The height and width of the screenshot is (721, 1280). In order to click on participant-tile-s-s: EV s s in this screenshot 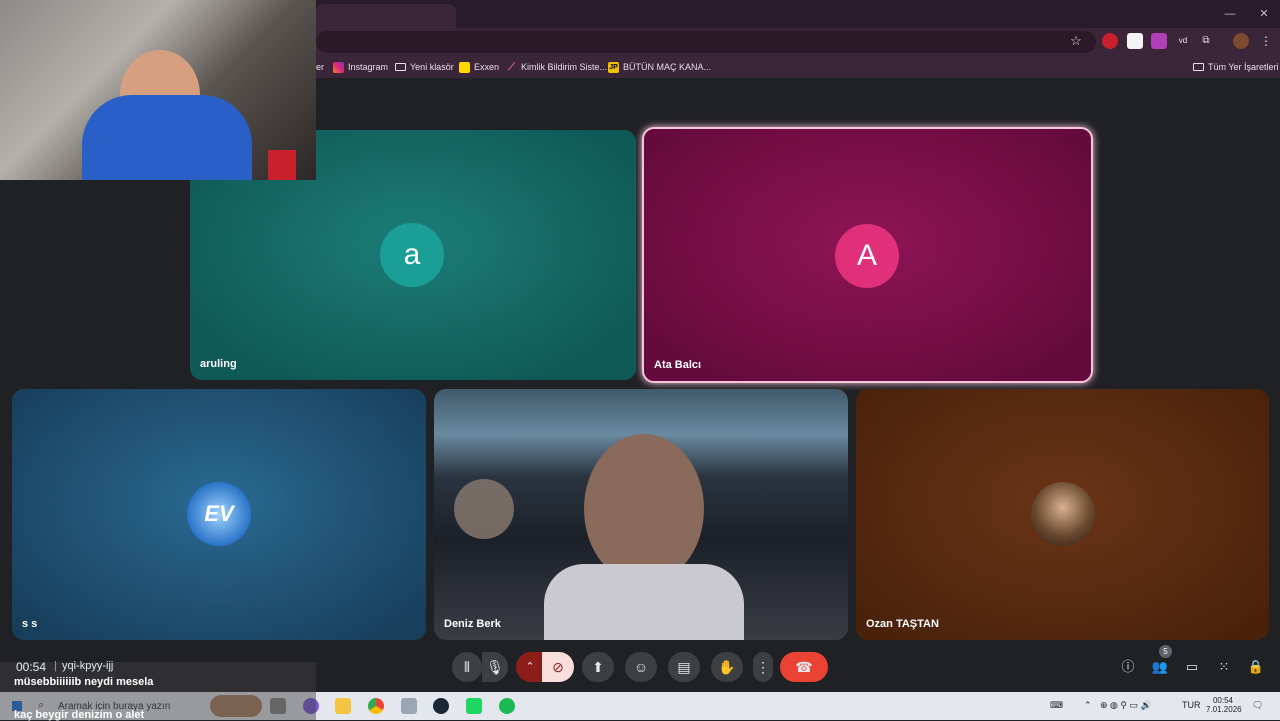, I will do `click(219, 514)`.